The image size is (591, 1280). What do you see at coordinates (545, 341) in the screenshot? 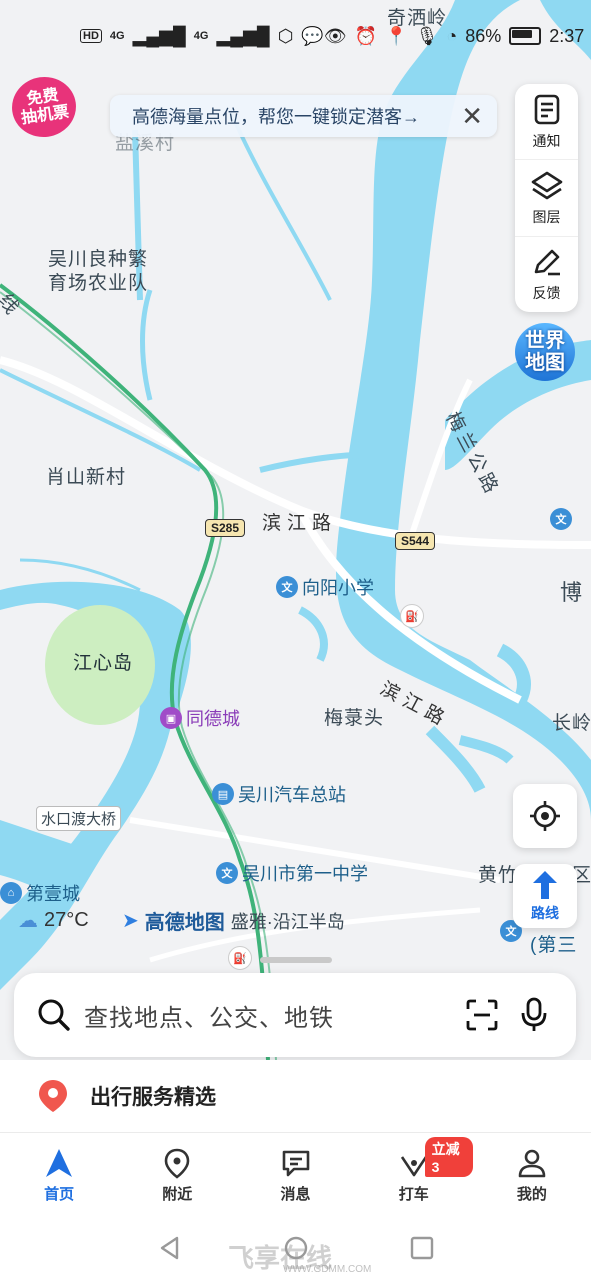
I see `world-map-line-1: 世界` at bounding box center [545, 341].